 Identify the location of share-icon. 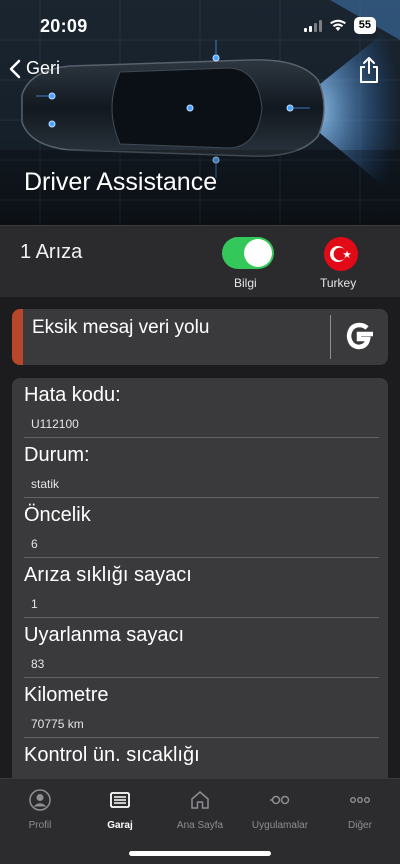
(369, 70).